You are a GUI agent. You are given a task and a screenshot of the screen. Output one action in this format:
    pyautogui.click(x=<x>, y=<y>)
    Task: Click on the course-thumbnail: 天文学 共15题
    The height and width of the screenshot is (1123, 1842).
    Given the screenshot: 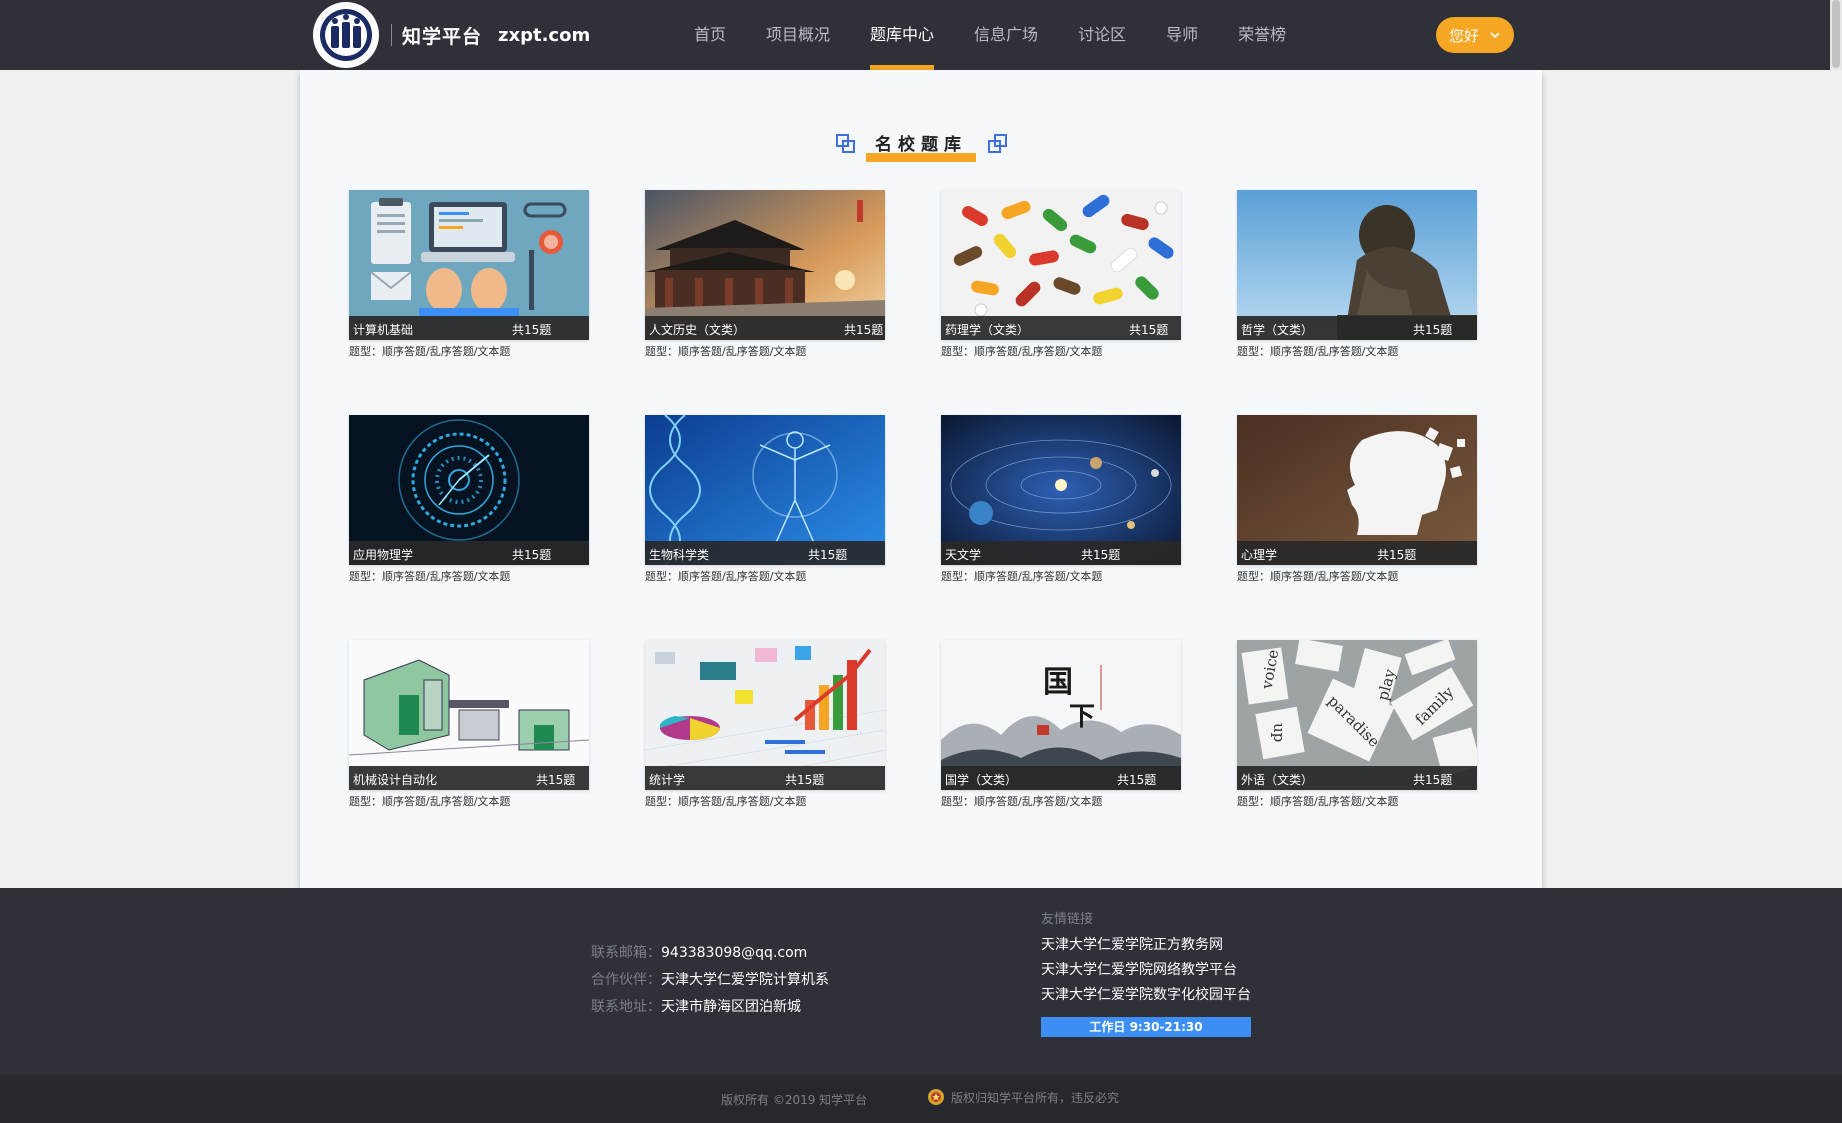 What is the action you would take?
    pyautogui.click(x=1061, y=490)
    